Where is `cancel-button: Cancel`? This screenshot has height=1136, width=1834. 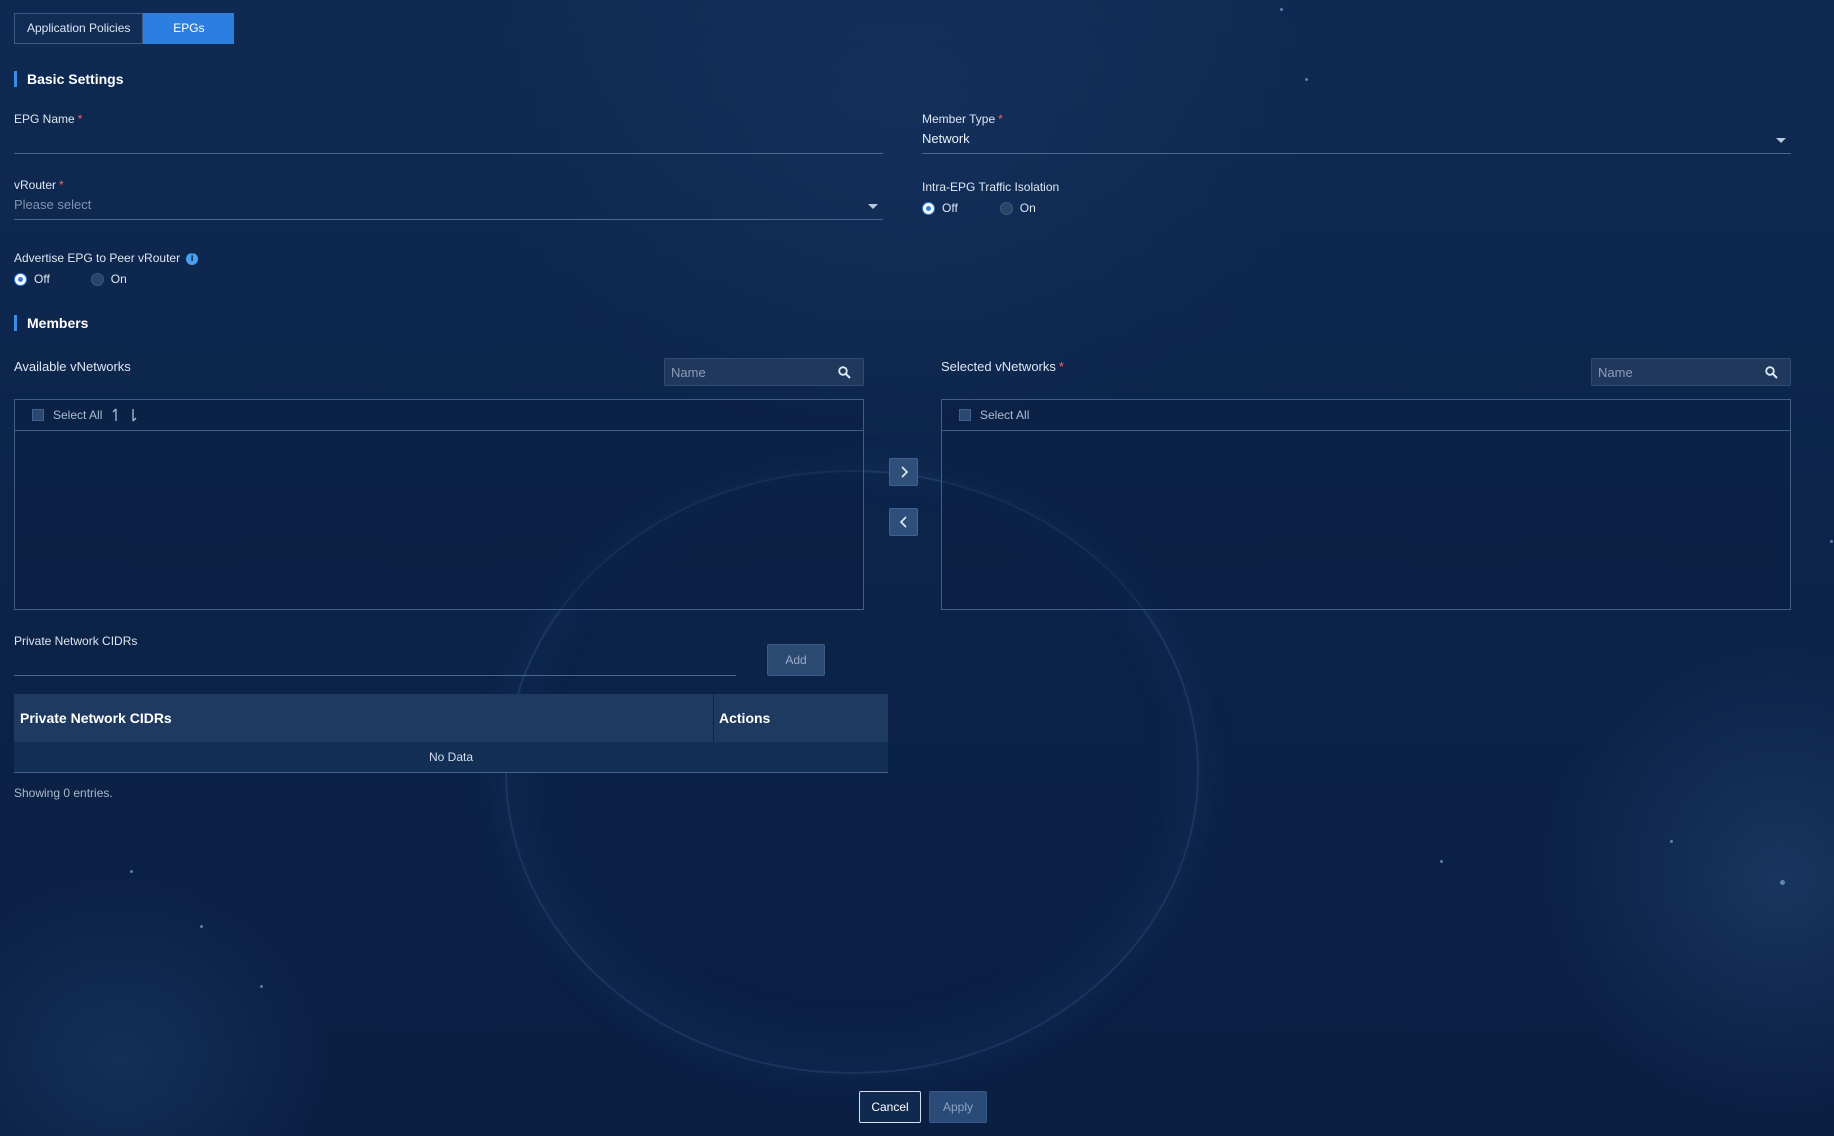
cancel-button: Cancel is located at coordinates (890, 1107).